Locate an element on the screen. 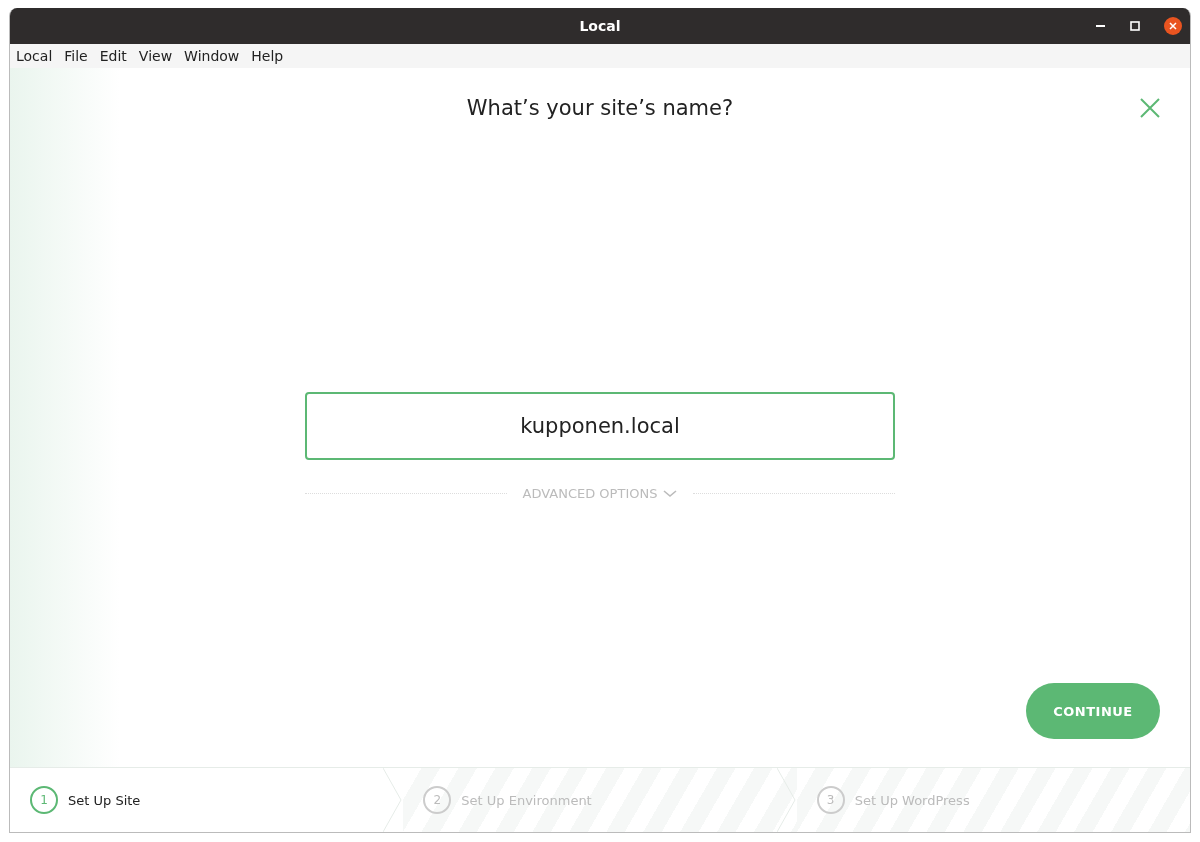  menu-item: View is located at coordinates (155, 56).